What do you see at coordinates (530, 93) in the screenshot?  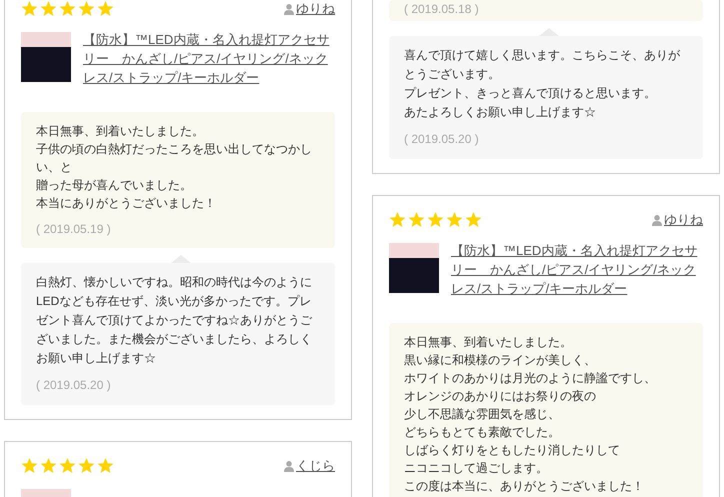 I see `reply-text: プレゼント、きっと喜んで頂けると思います。` at bounding box center [530, 93].